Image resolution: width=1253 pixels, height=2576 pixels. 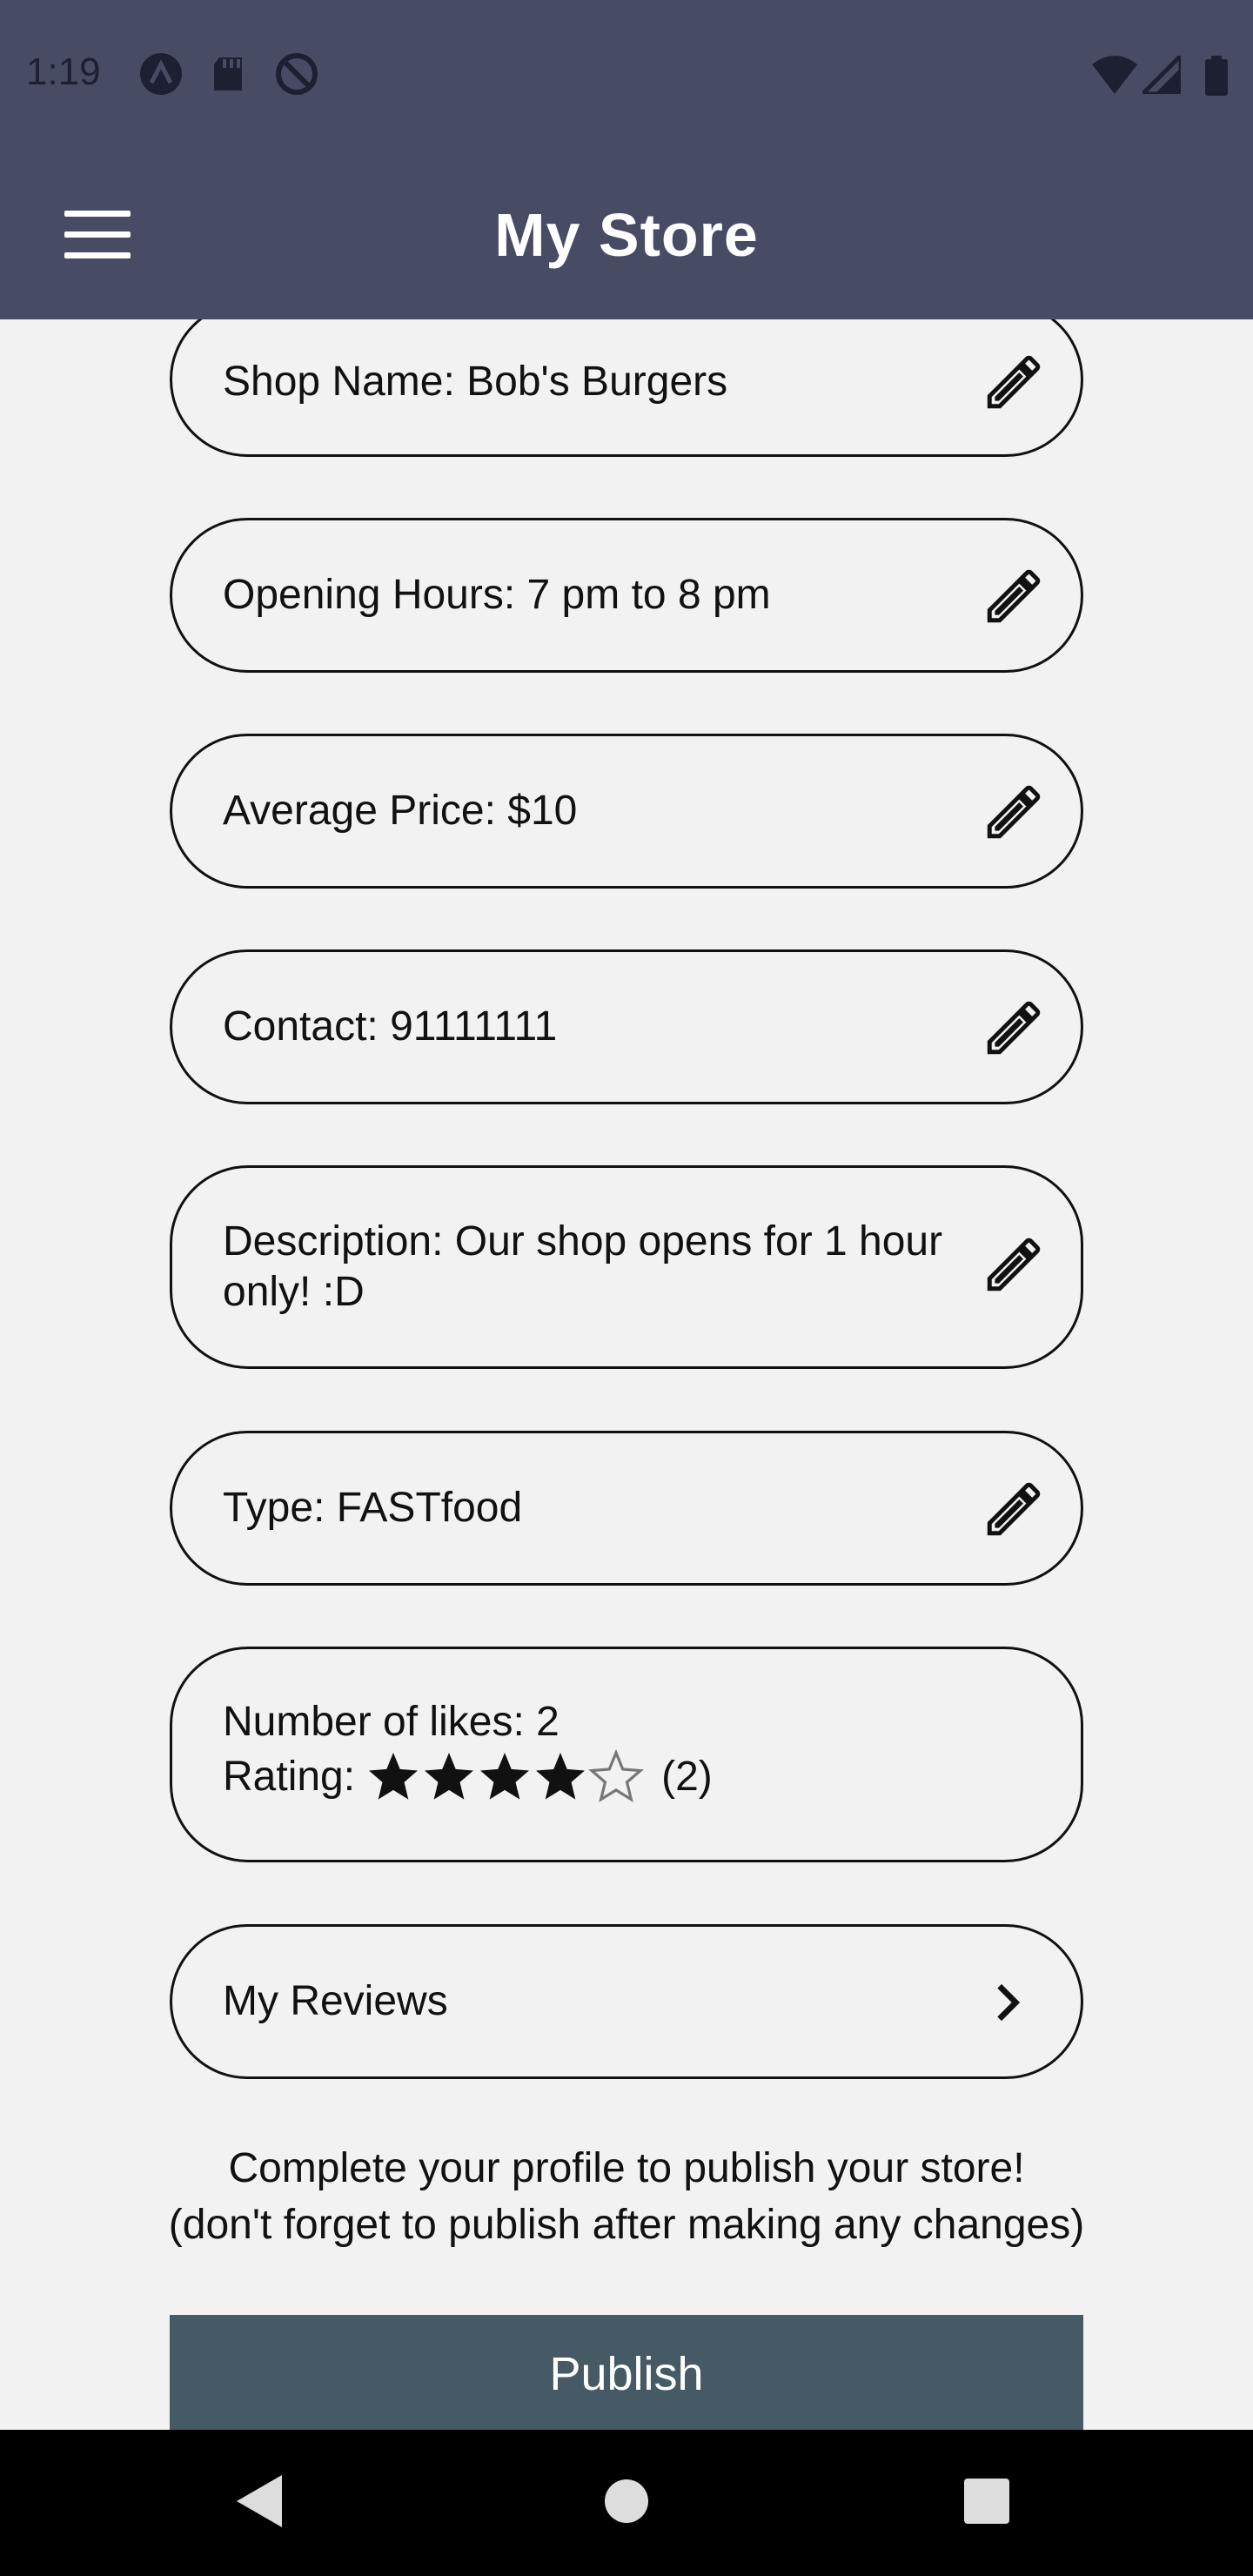 I want to click on type-field: Type: FASTfood, so click(x=626, y=1509).